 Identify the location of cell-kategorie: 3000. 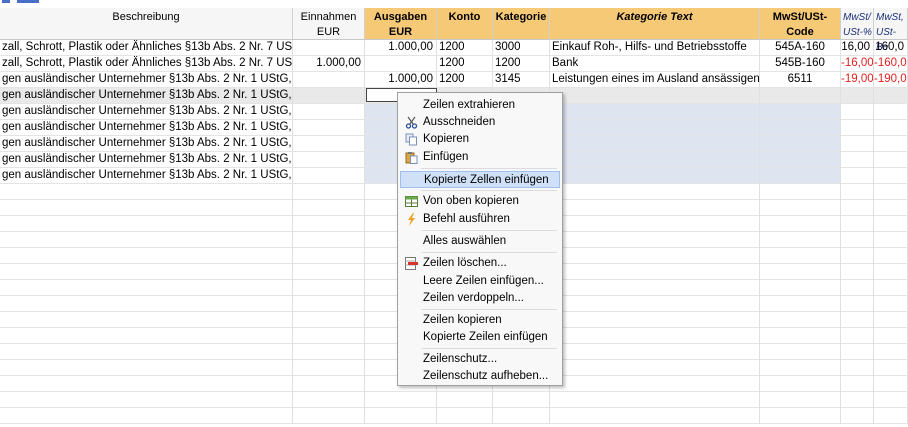
(521, 48).